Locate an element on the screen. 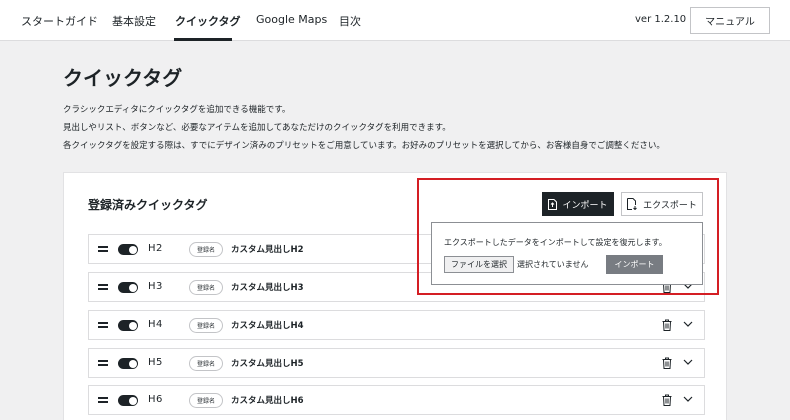 This screenshot has height=420, width=790. quick-tag-name: カスタム見出しH2 is located at coordinates (267, 250).